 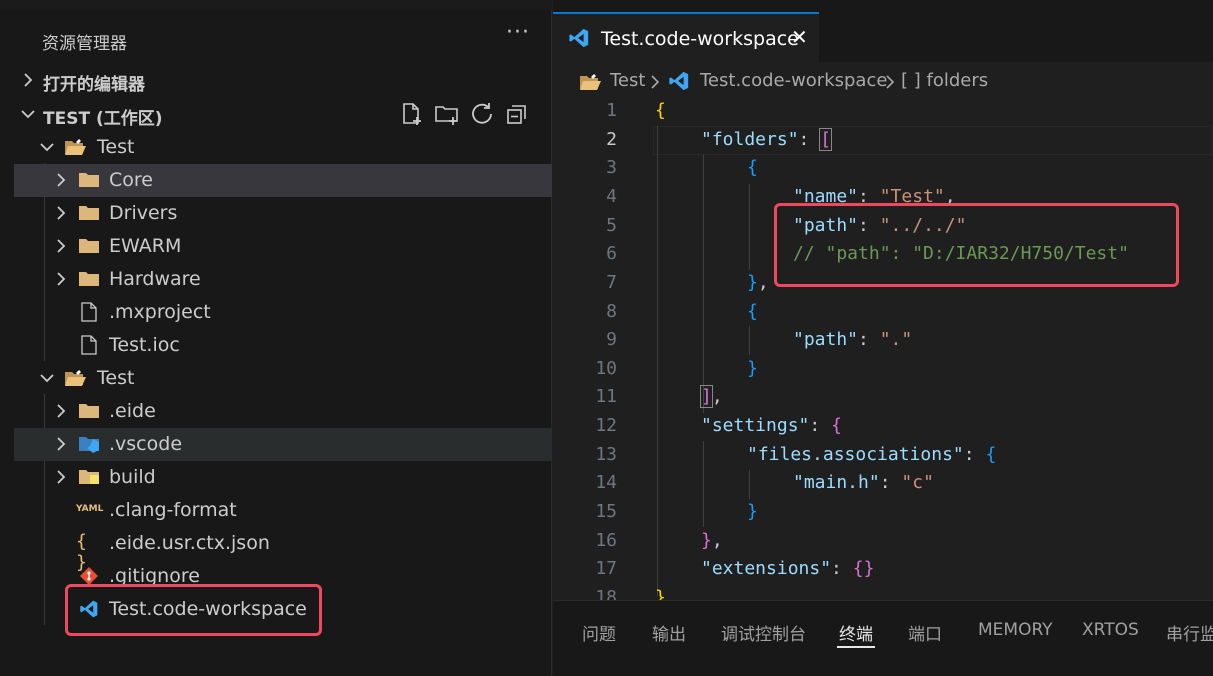 What do you see at coordinates (283, 550) in the screenshot?
I see `tree-item-file: { } .eide.usr.ctx.json` at bounding box center [283, 550].